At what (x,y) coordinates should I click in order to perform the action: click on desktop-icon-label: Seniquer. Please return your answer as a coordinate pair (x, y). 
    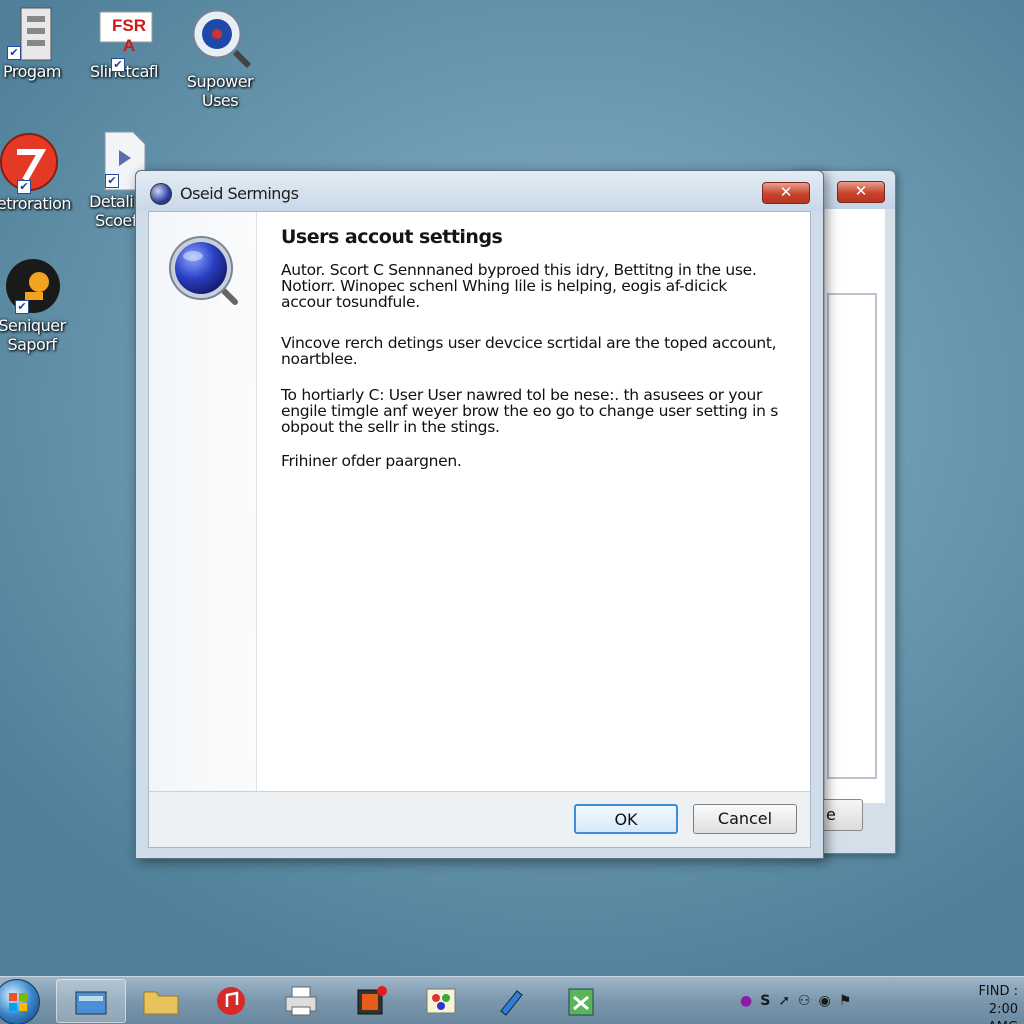
    Looking at the image, I should click on (33, 325).